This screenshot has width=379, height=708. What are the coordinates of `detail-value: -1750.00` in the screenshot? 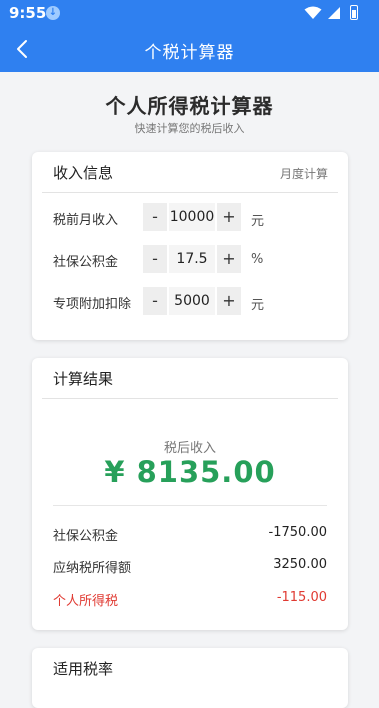 It's located at (297, 532).